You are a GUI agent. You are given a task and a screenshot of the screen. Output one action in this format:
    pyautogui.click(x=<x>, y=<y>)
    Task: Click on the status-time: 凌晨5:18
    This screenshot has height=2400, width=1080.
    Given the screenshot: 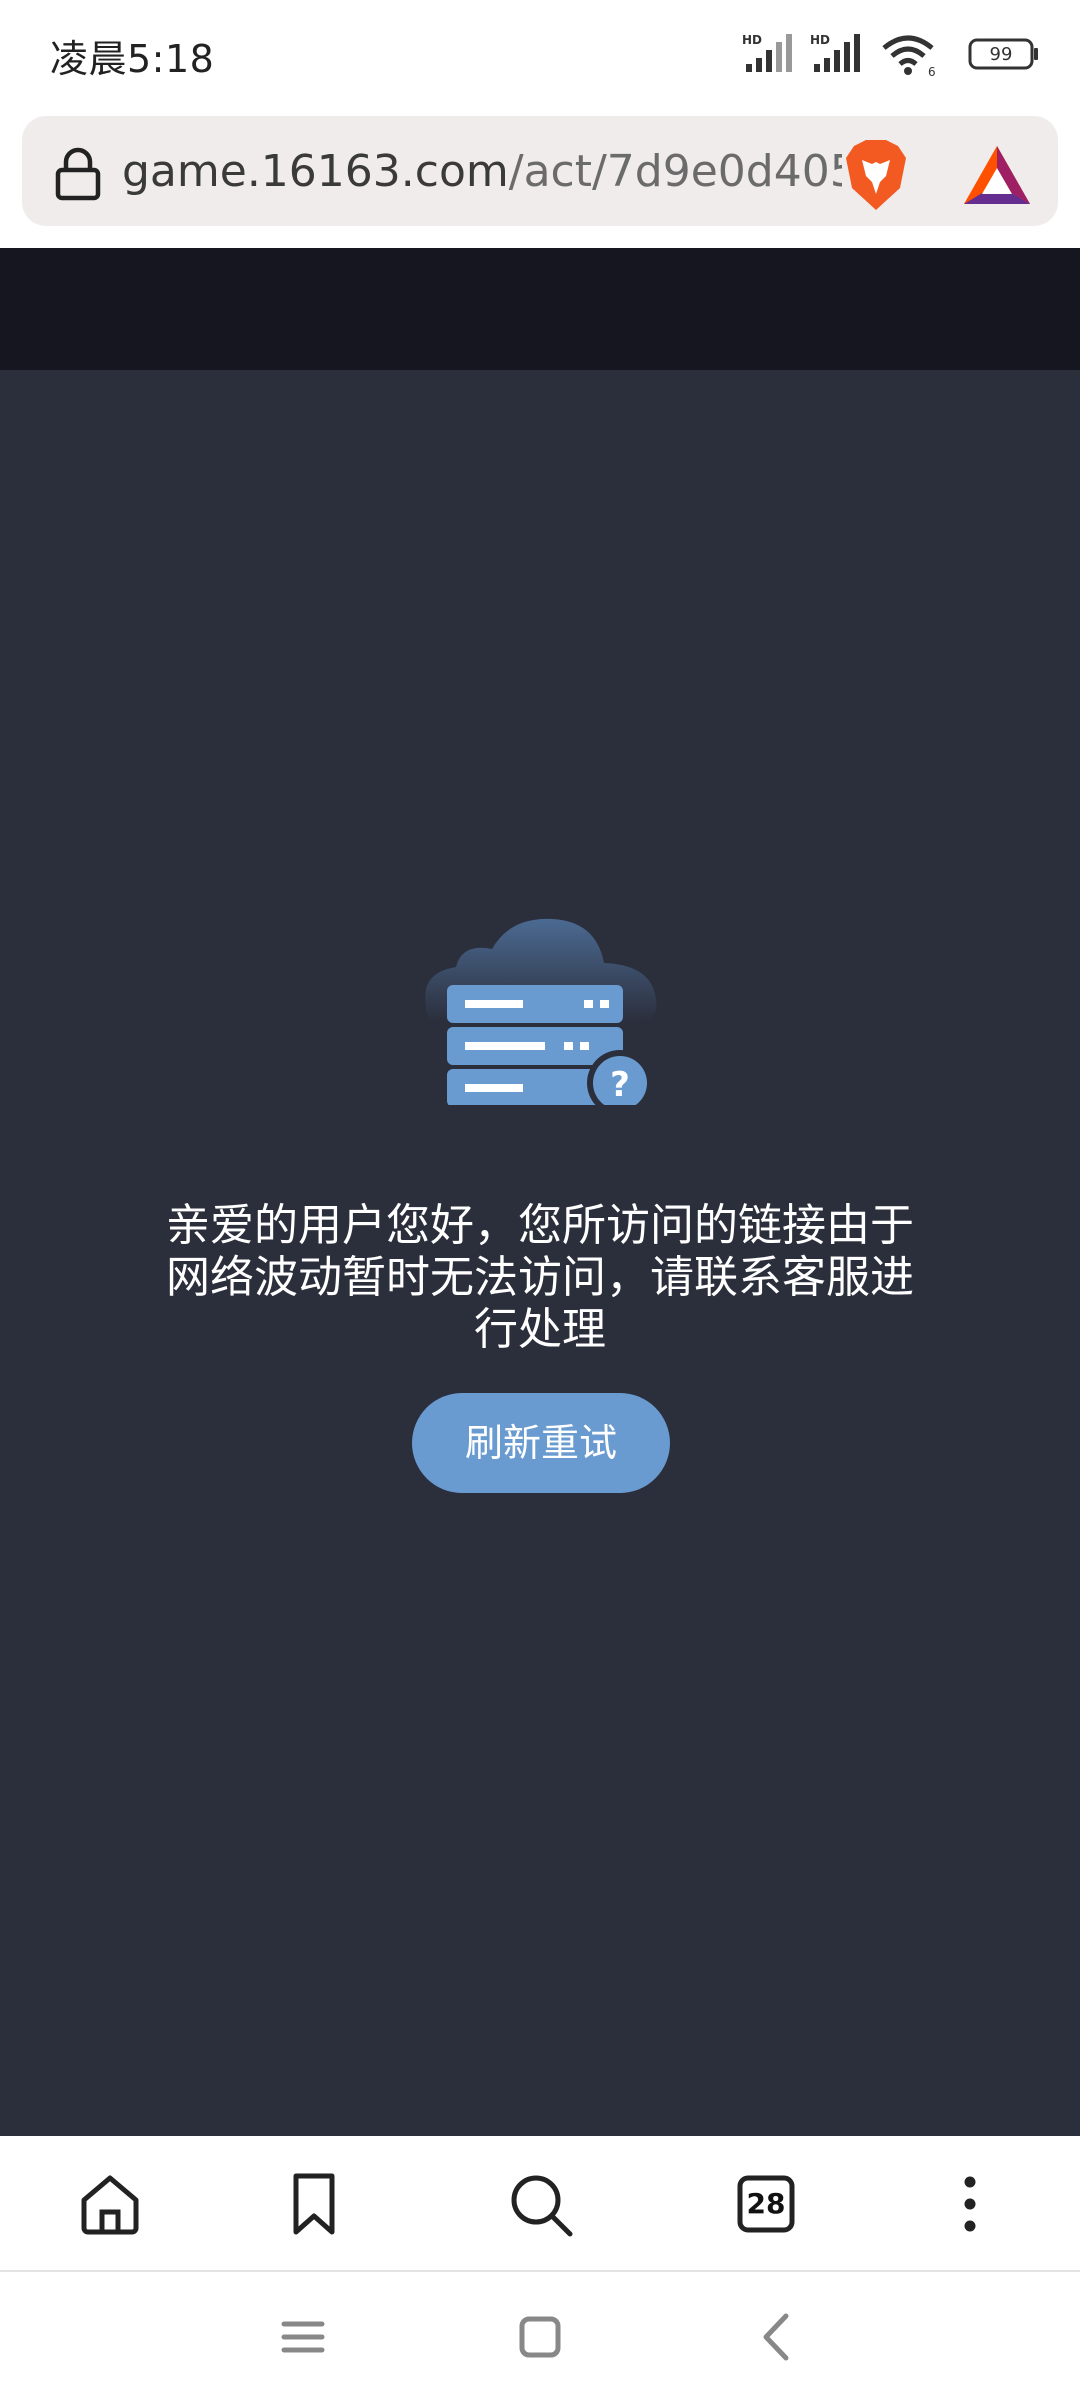 What is the action you would take?
    pyautogui.click(x=132, y=59)
    